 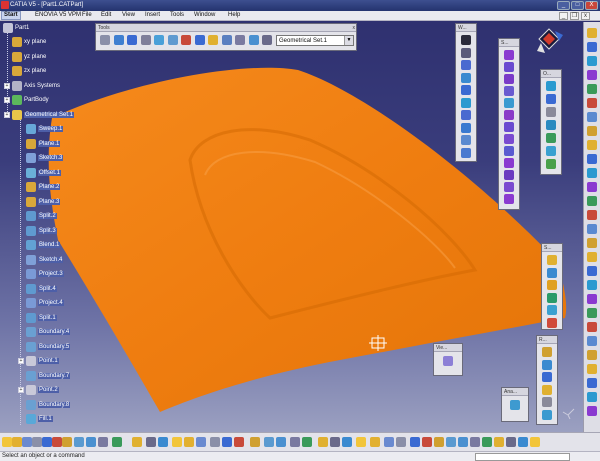 I want to click on tree-item: yz plane, so click(x=29, y=57).